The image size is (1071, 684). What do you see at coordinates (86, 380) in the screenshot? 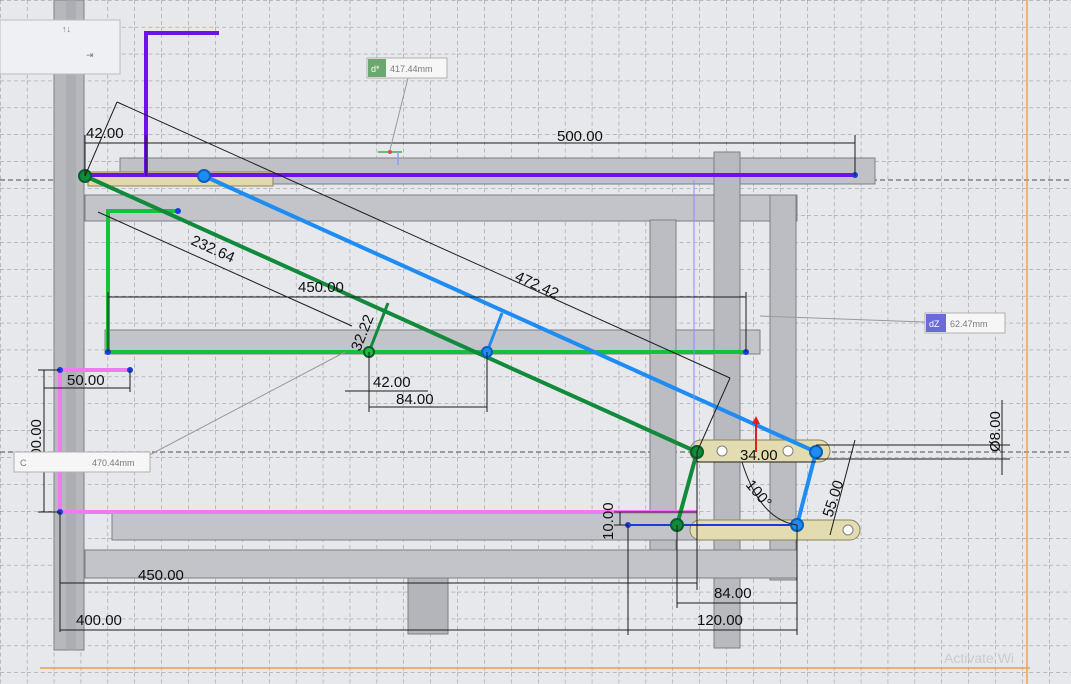
I see `dim-label: 50.00` at bounding box center [86, 380].